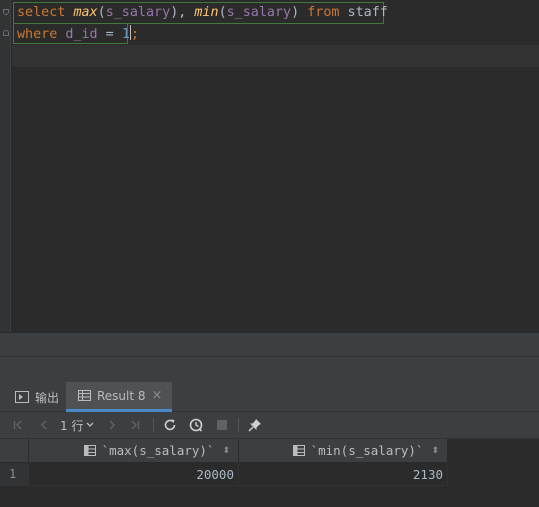 The image size is (539, 507). I want to click on console-icon, so click(22, 397).